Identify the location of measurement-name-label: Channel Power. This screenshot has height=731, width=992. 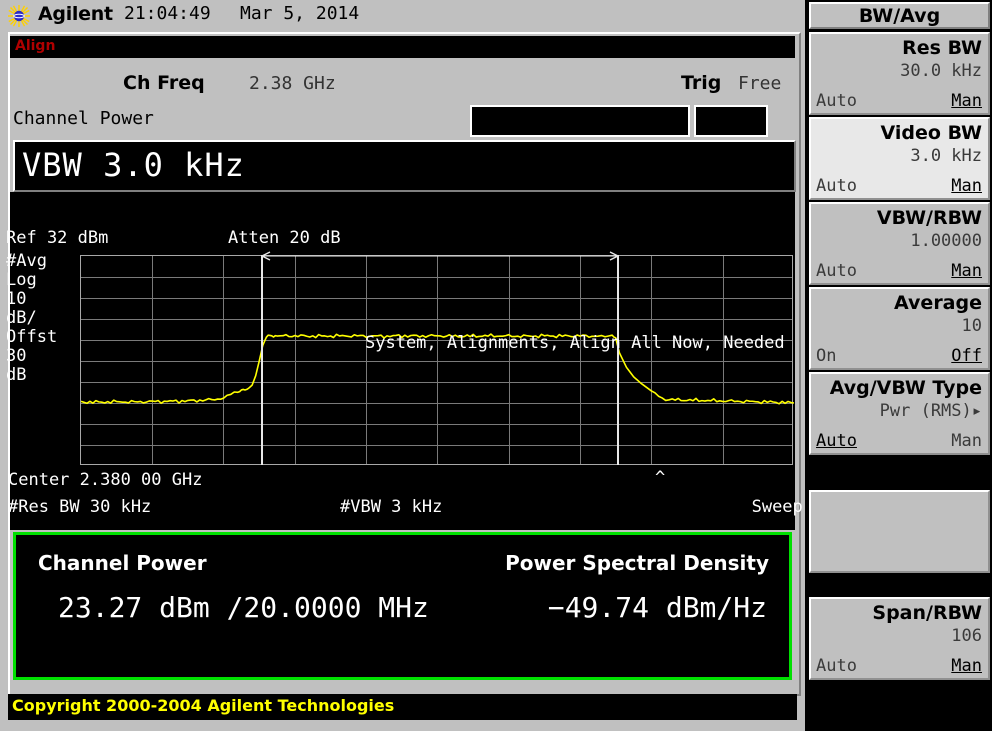
(83, 118).